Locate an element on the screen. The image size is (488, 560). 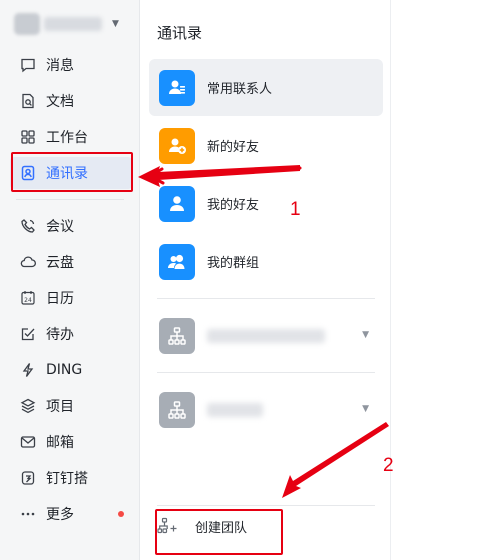
contact-item-label: 新的好友 is located at coordinates (233, 147).